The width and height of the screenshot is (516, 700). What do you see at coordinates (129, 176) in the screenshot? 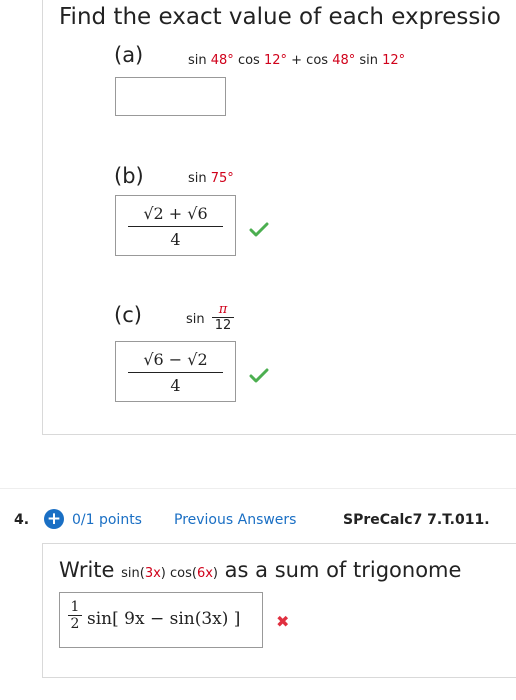
I see `part-b-label: (b)` at bounding box center [129, 176].